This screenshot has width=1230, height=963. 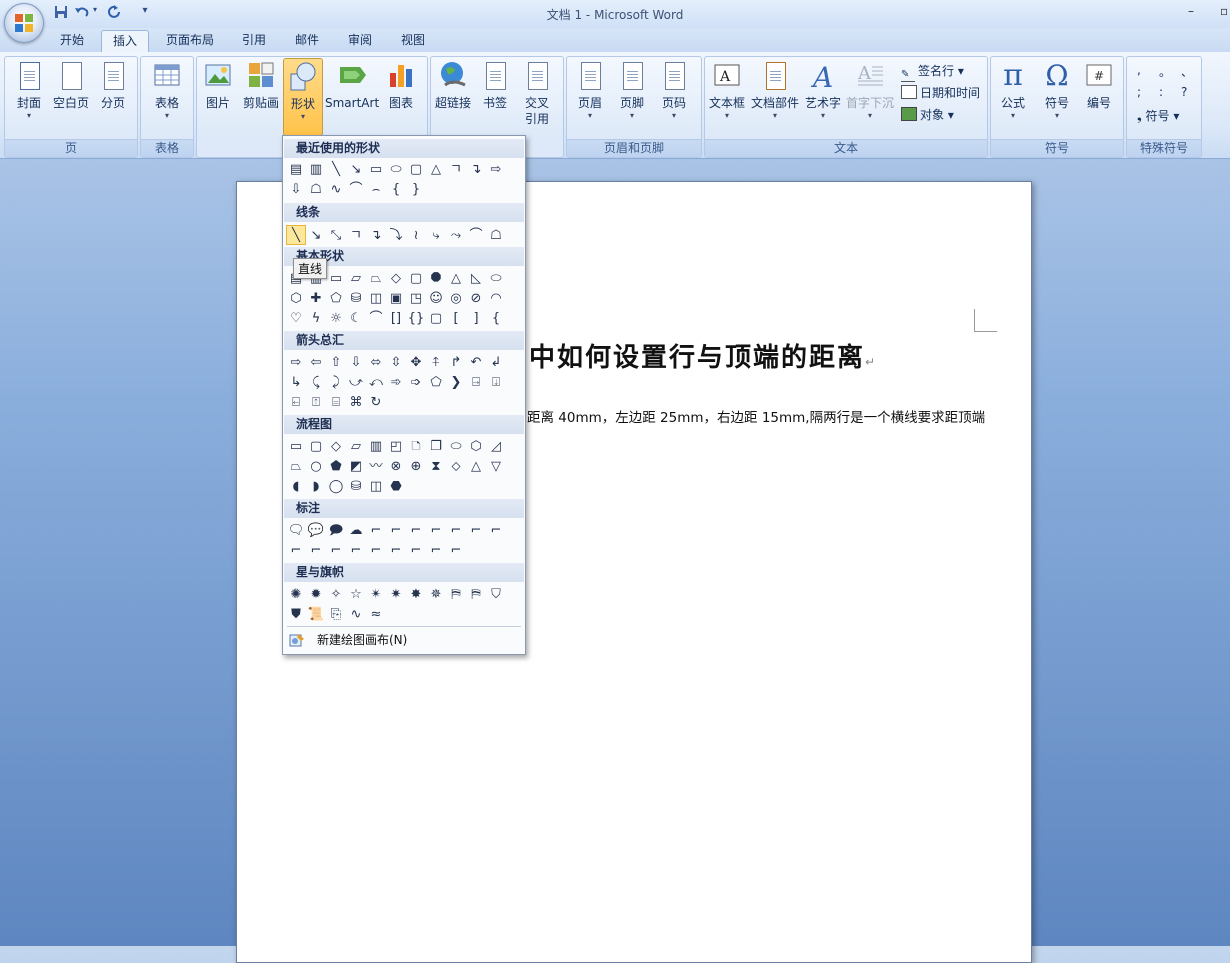 I want to click on curved-right-arrow-icon: ⤹, so click(x=316, y=383).